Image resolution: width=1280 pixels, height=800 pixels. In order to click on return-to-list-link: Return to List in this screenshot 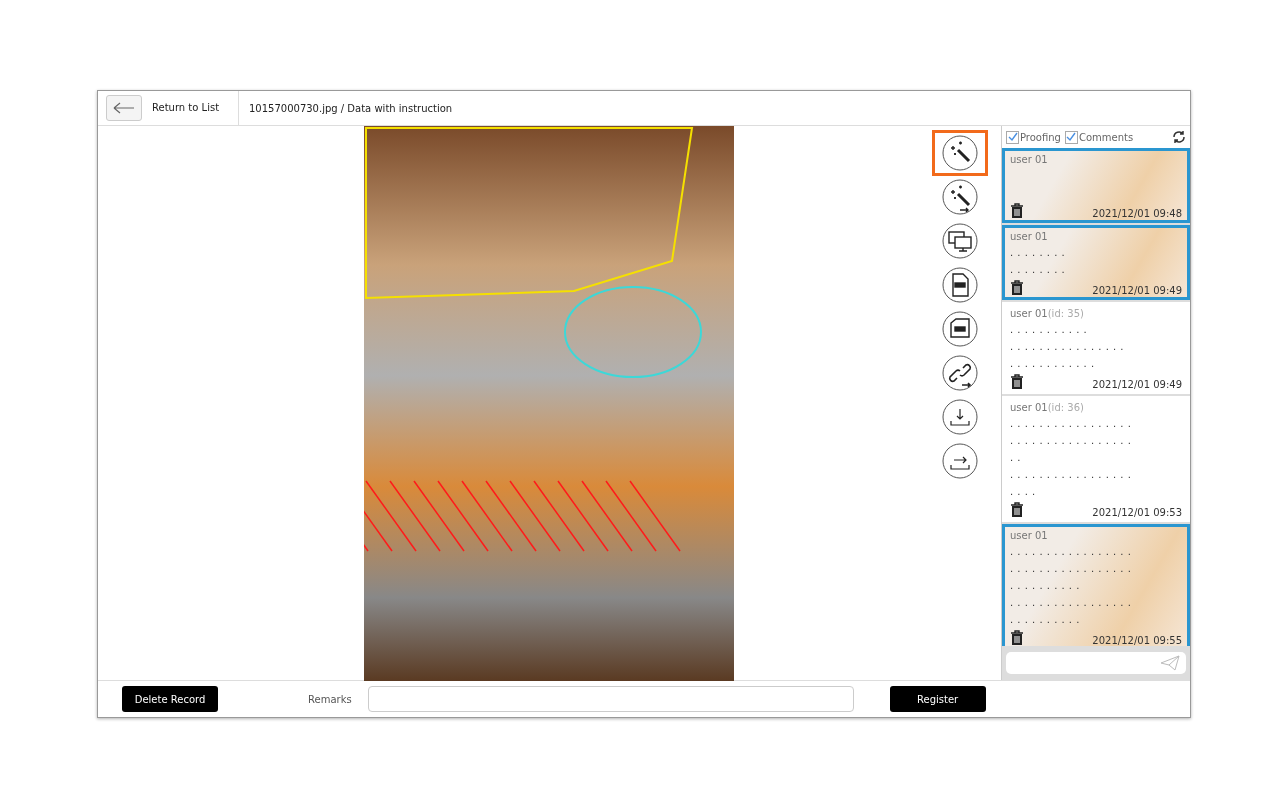, I will do `click(195, 108)`.